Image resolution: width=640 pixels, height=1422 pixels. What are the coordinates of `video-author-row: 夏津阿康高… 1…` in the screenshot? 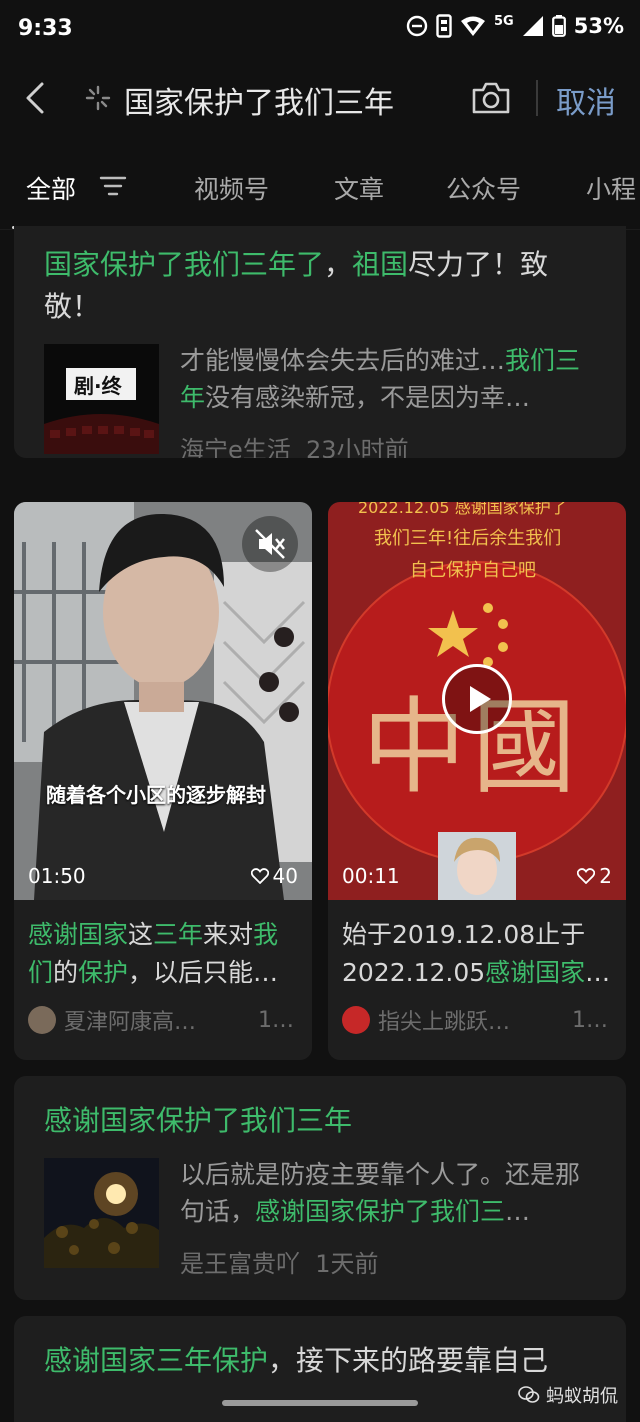 It's located at (164, 1020).